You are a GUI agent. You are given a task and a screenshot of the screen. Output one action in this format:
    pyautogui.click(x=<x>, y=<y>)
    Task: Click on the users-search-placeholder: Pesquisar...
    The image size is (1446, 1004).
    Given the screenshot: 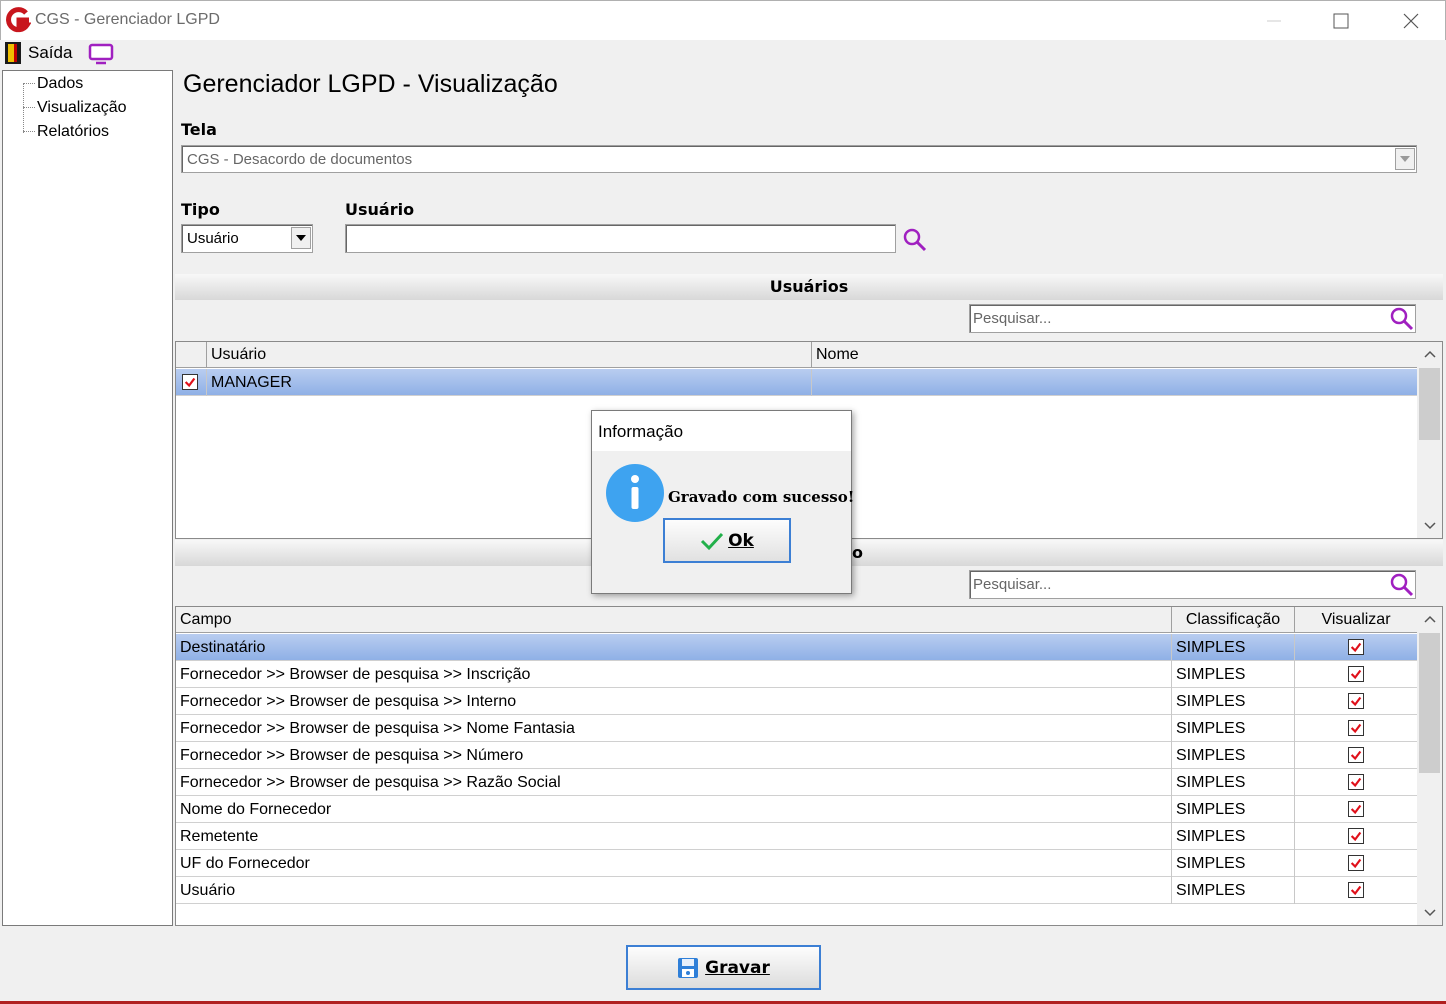 What is the action you would take?
    pyautogui.click(x=1012, y=318)
    